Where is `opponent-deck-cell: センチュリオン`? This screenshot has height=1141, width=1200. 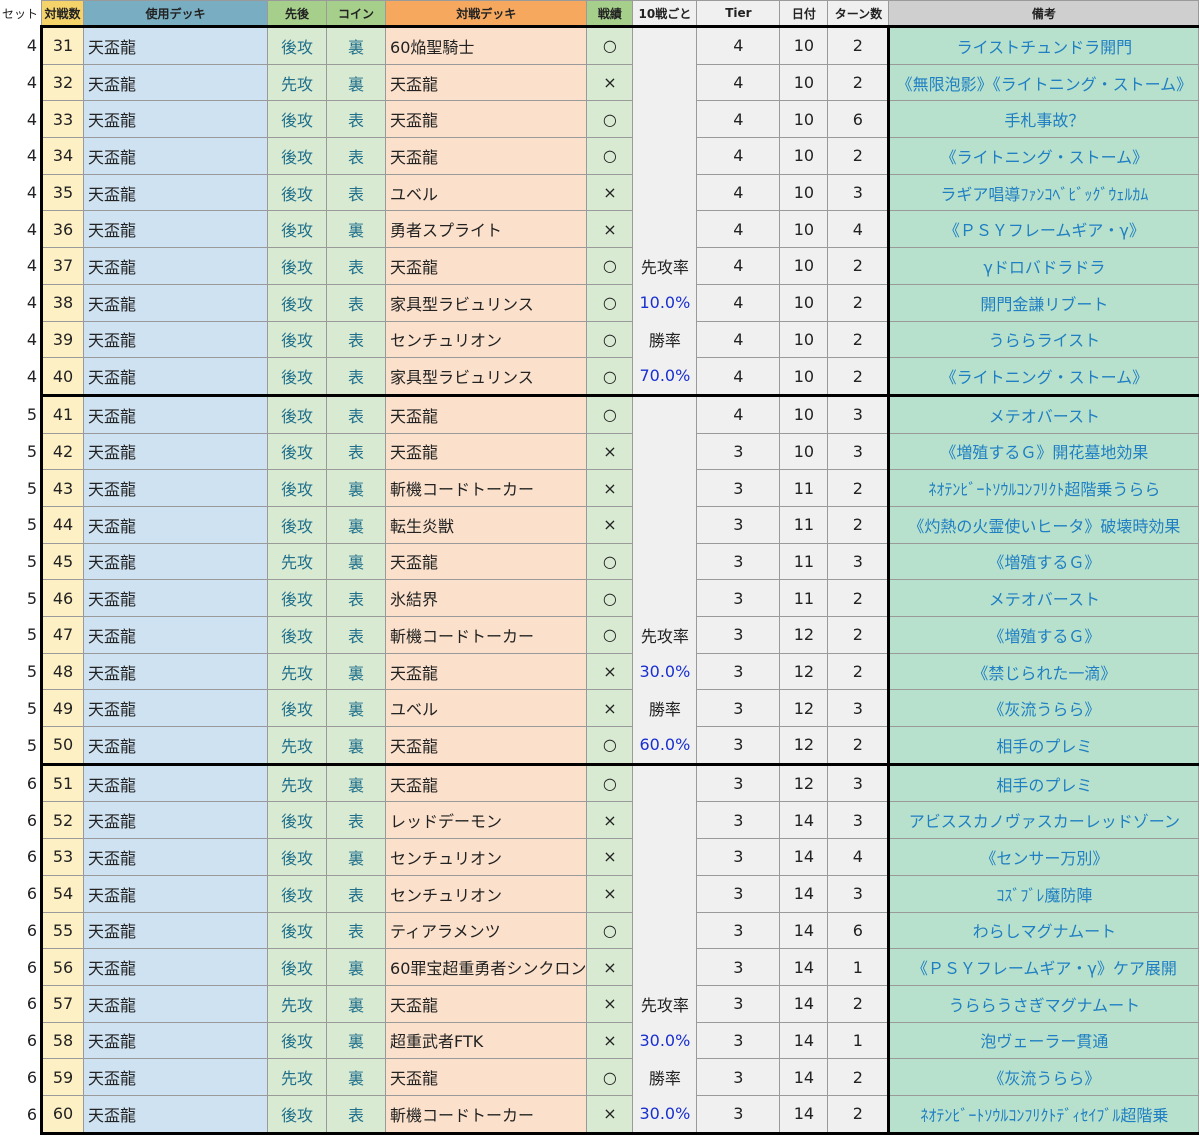
opponent-deck-cell: センチュリオン is located at coordinates (486, 339).